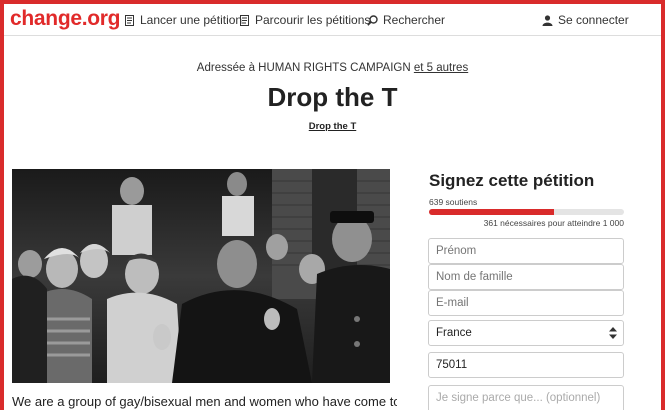 The width and height of the screenshot is (665, 410). Describe the element at coordinates (526, 277) in the screenshot. I see `last-name-field` at that location.